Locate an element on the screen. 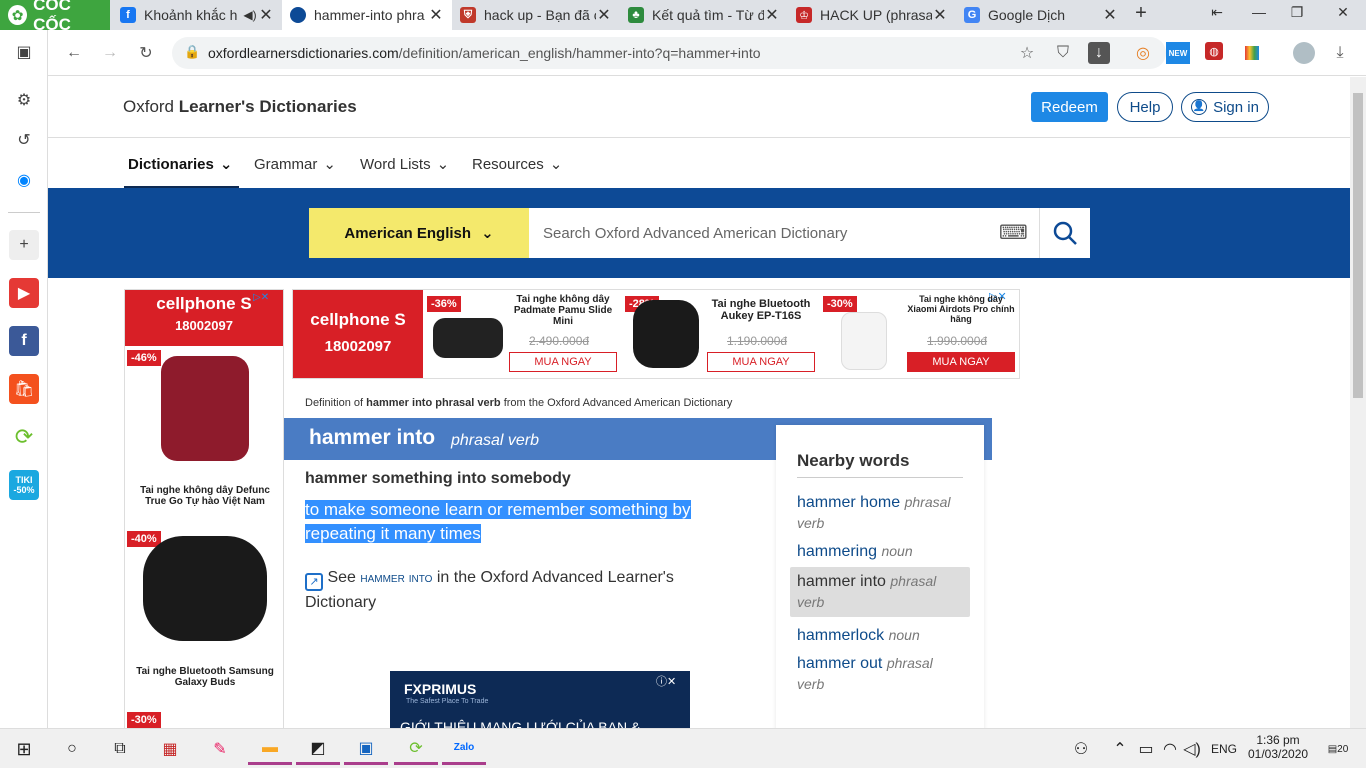 The image size is (1366, 768). battery-icon: ▭ is located at coordinates (1146, 749).